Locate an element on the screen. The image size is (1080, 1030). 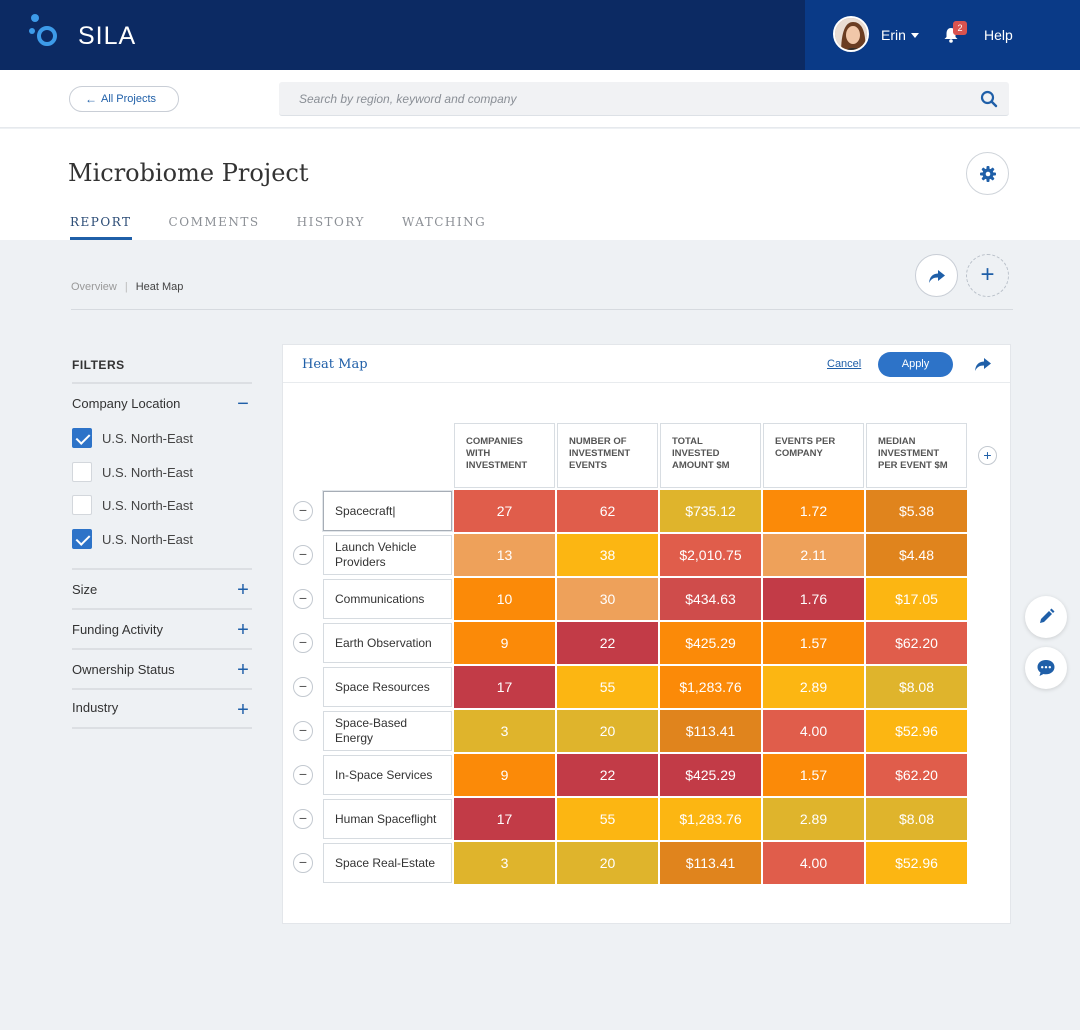
heat-map-cell: $4.48 is located at coordinates (916, 555).